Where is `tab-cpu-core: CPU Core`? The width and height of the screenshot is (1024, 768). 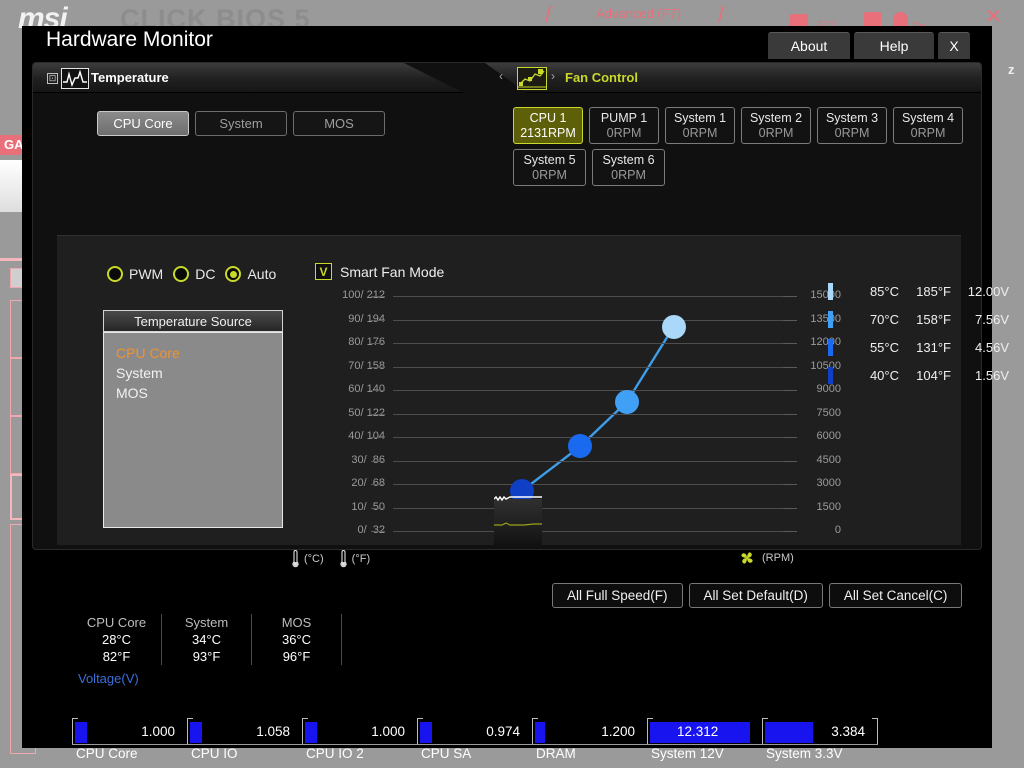 tab-cpu-core: CPU Core is located at coordinates (143, 123).